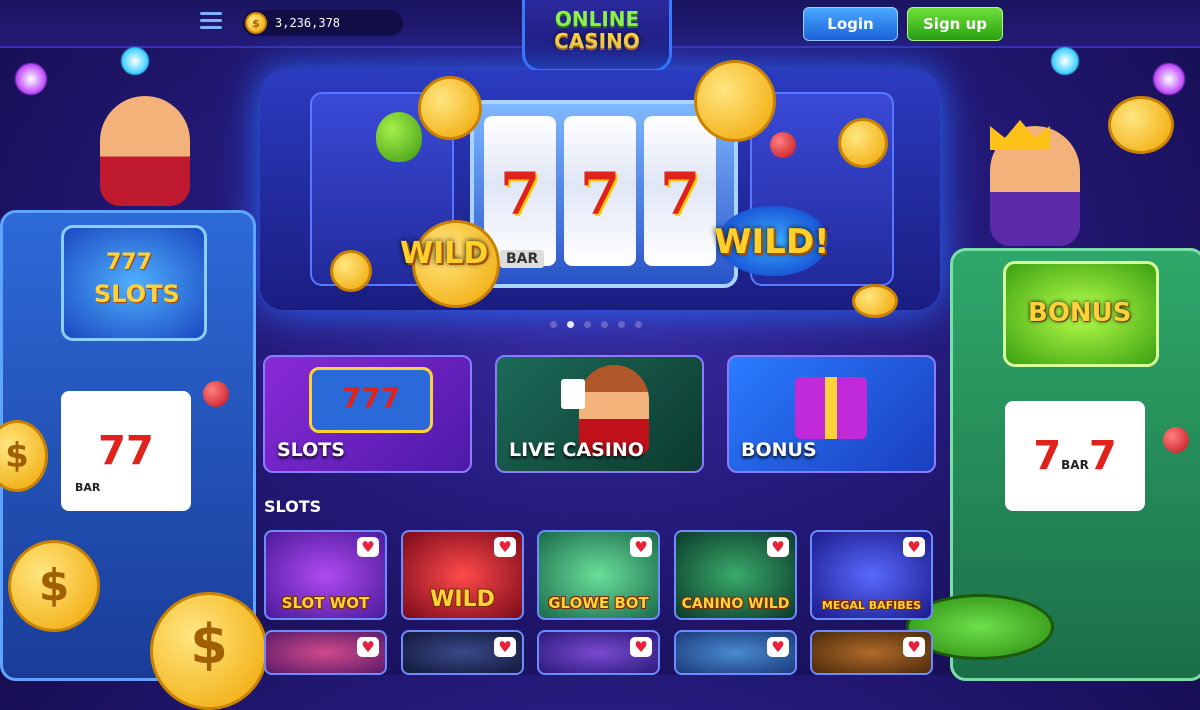 This screenshot has width=1200, height=710. What do you see at coordinates (597, 19) in the screenshot?
I see `logo-line-1: ONLINE` at bounding box center [597, 19].